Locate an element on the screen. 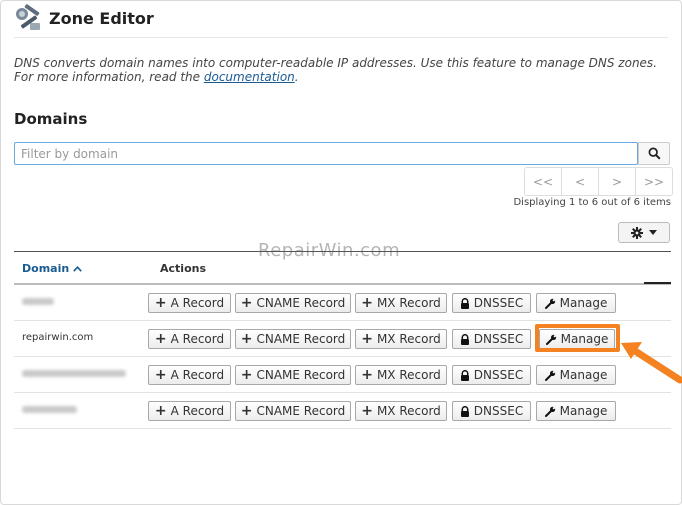 The image size is (682, 505). pagination: << < > >> is located at coordinates (598, 181).